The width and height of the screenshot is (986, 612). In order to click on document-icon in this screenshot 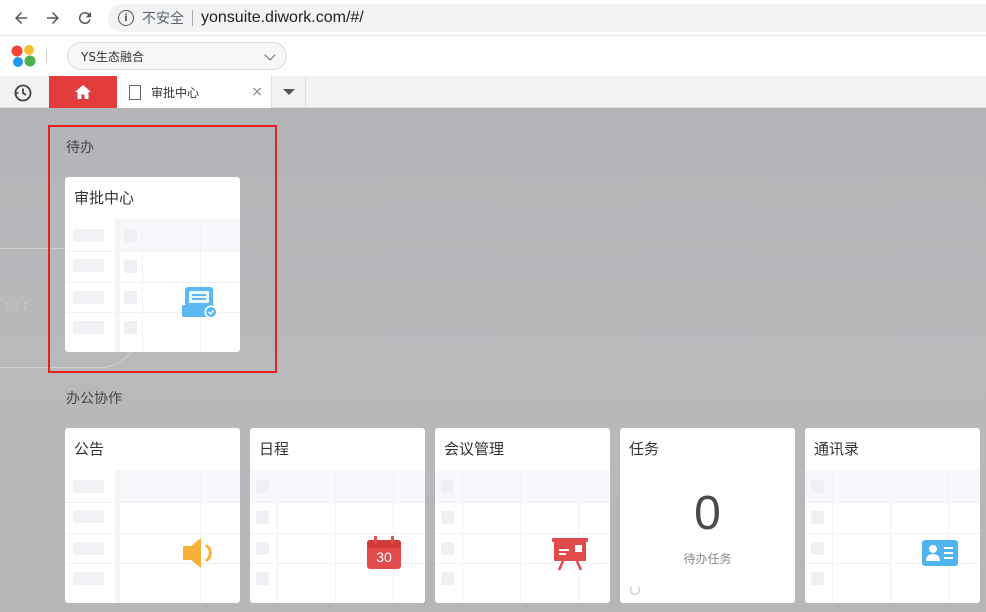, I will do `click(135, 92)`.